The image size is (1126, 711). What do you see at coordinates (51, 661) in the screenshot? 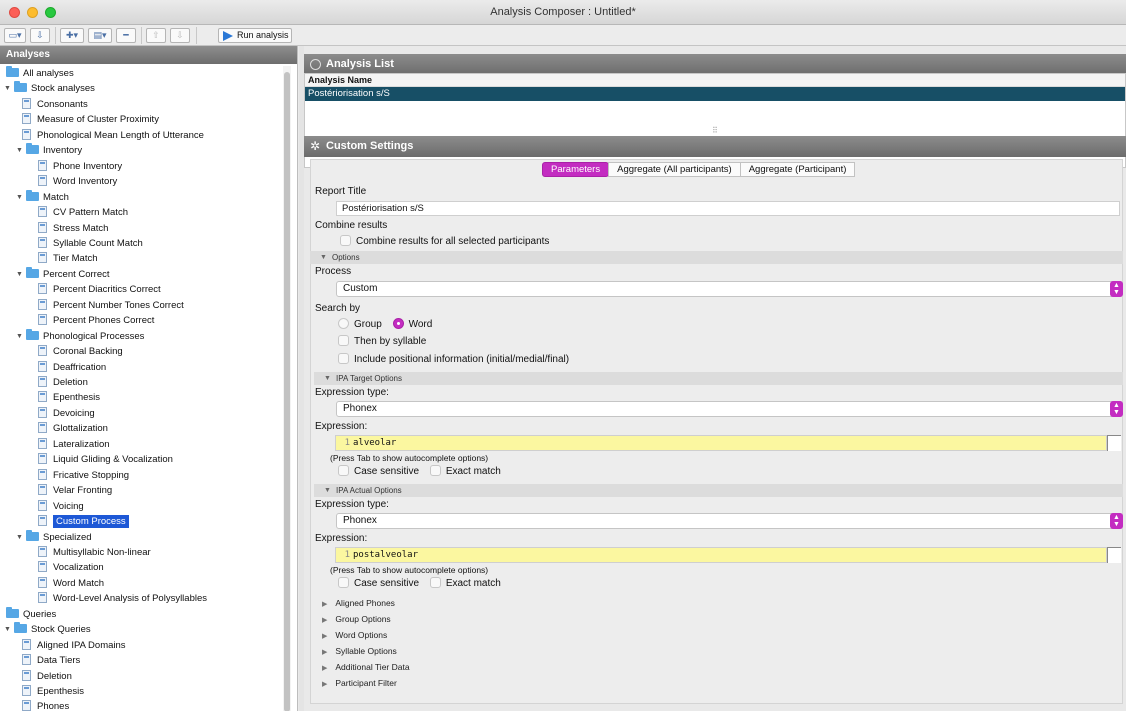
I see `tree-analysis-item: Data Tiers` at bounding box center [51, 661].